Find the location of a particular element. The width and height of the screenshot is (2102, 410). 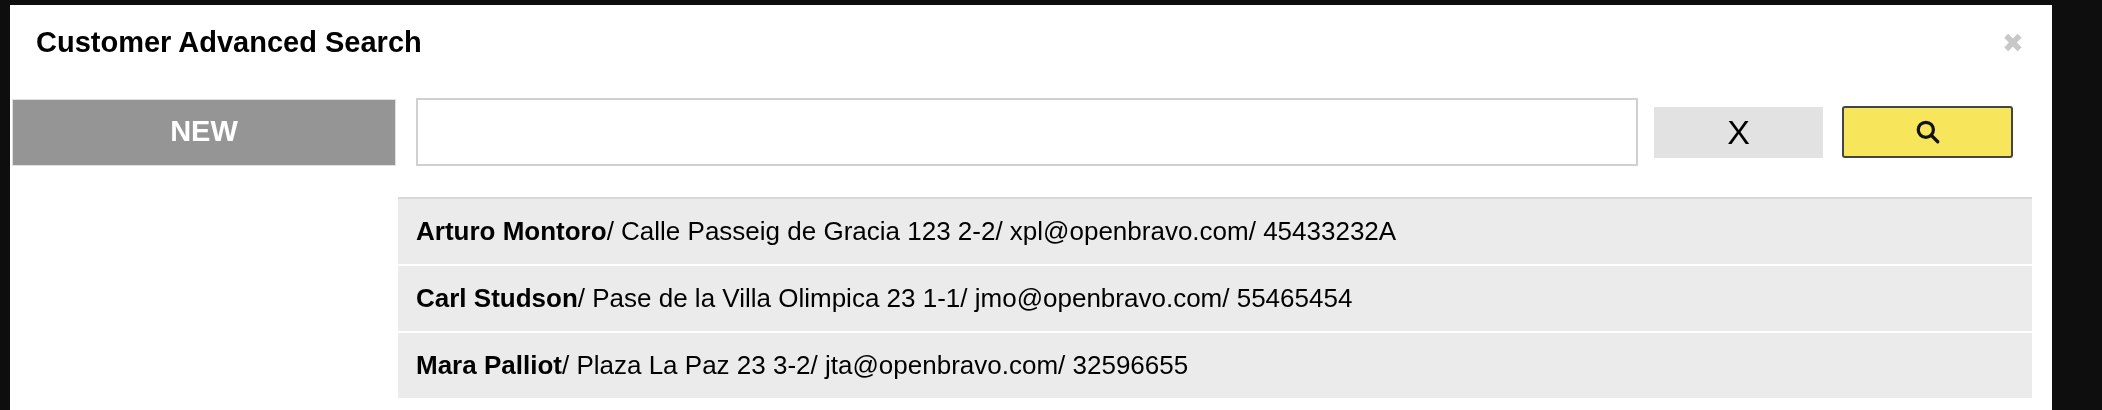

search-button is located at coordinates (1927, 132).